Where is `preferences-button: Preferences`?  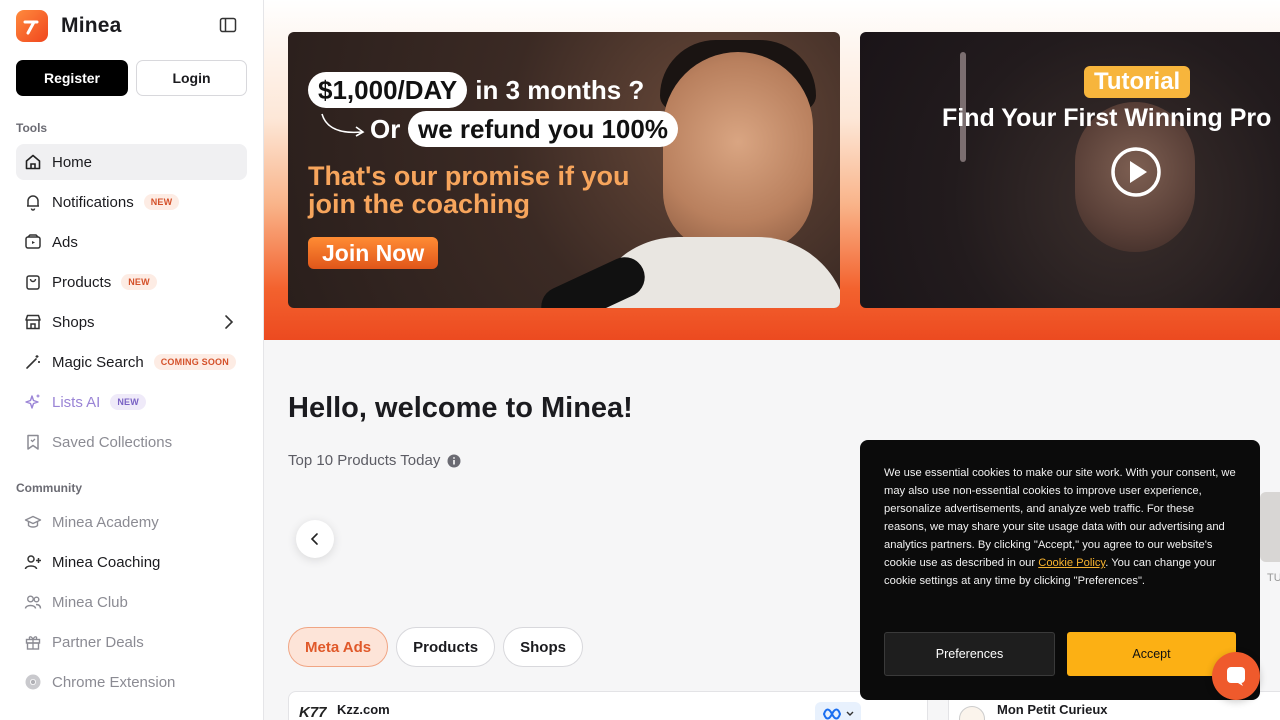 preferences-button: Preferences is located at coordinates (969, 654).